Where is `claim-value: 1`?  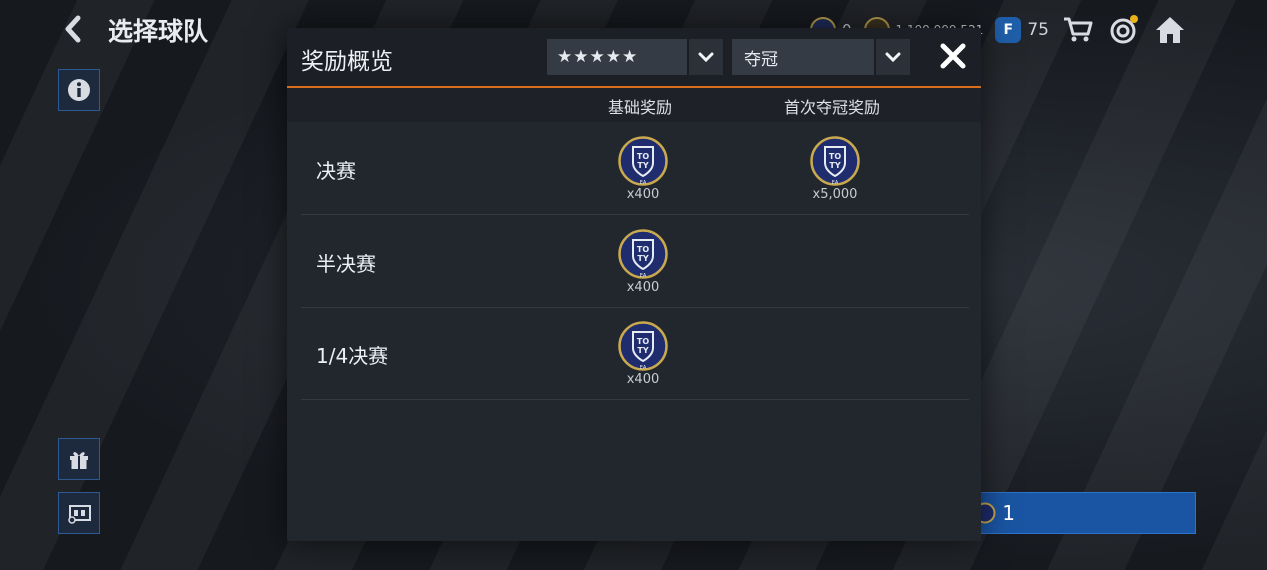
claim-value: 1 is located at coordinates (1008, 513).